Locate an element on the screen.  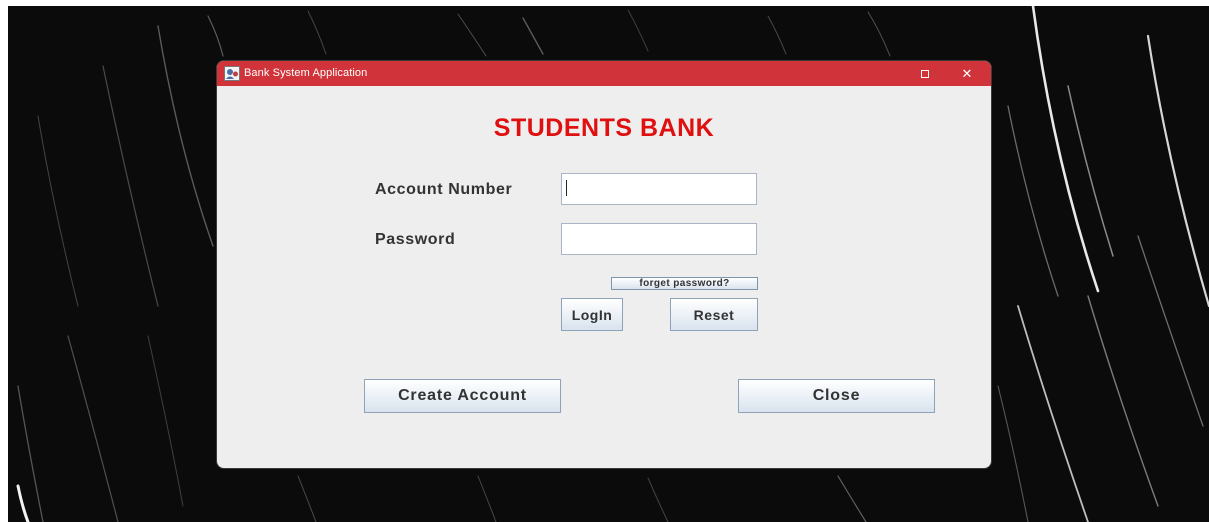
close-button: Close is located at coordinates (836, 396).